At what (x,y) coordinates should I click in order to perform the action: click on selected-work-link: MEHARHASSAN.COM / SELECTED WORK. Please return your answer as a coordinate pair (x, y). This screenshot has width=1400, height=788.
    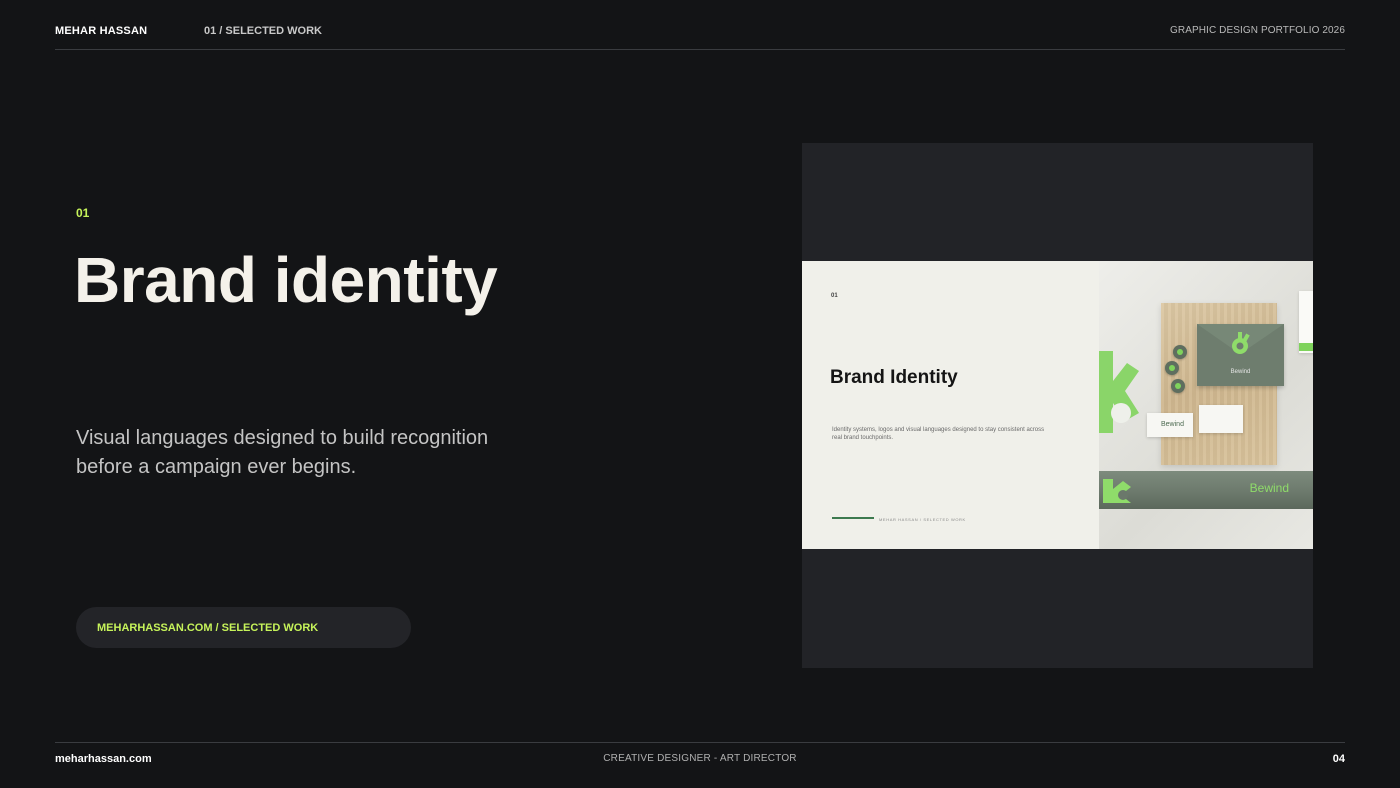
    Looking at the image, I should click on (243, 627).